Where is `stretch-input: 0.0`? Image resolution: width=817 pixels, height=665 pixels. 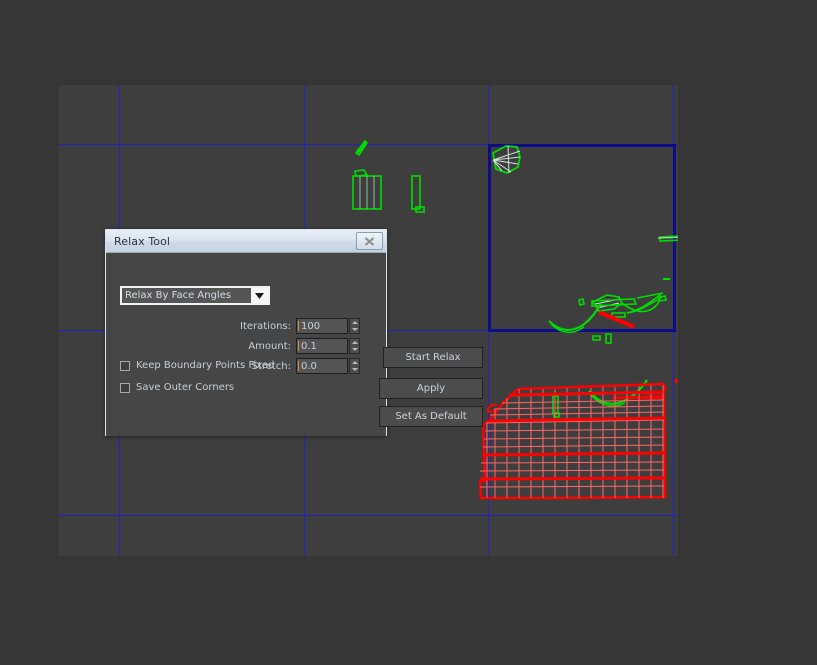
stretch-input: 0.0 is located at coordinates (322, 366).